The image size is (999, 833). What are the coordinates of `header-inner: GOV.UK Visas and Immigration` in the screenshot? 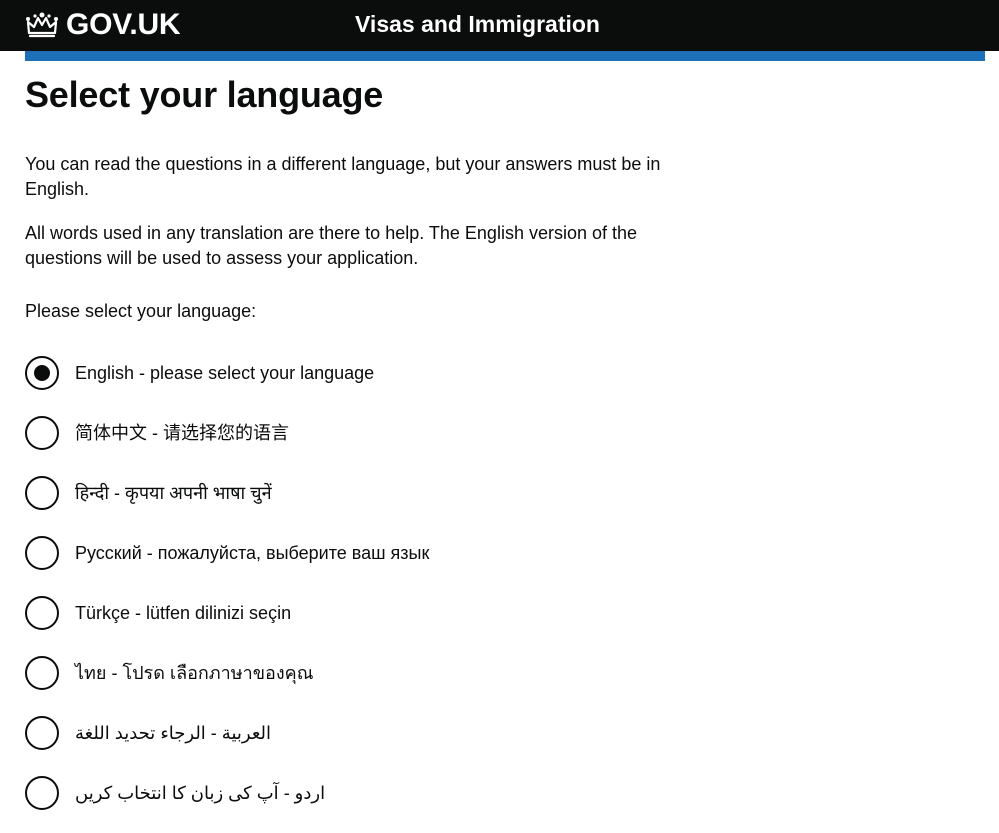 It's located at (499, 25).